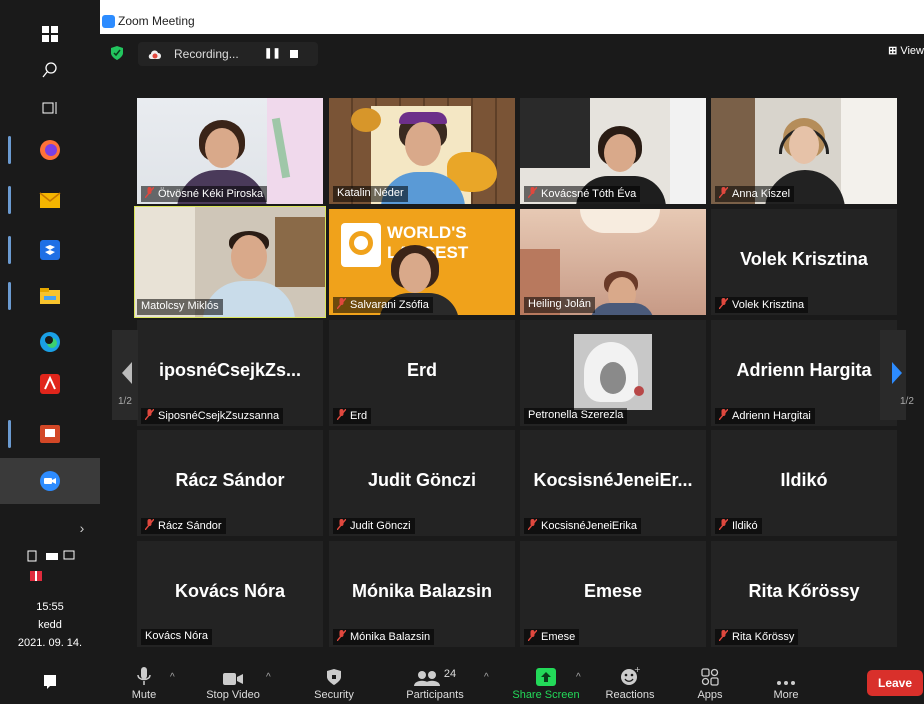 Image resolution: width=924 pixels, height=704 pixels. I want to click on dropbox-icon, so click(50, 250).